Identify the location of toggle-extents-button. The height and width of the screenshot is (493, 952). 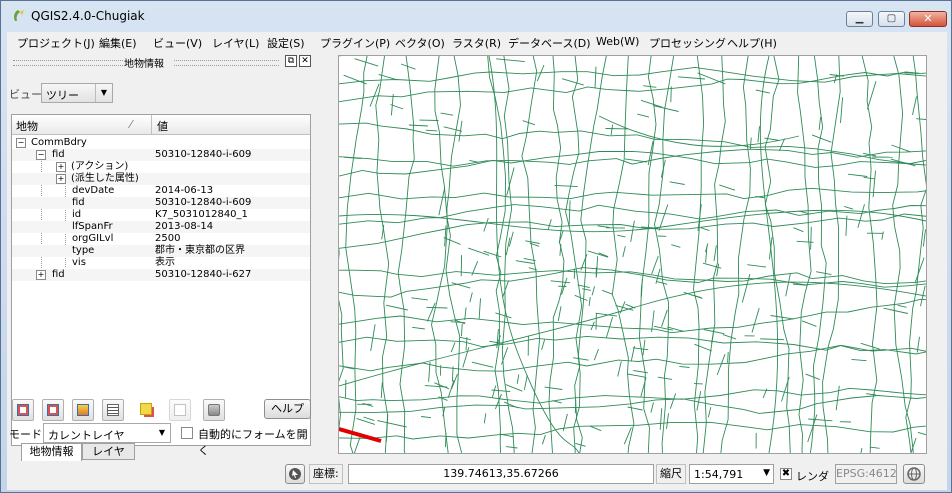
(295, 474).